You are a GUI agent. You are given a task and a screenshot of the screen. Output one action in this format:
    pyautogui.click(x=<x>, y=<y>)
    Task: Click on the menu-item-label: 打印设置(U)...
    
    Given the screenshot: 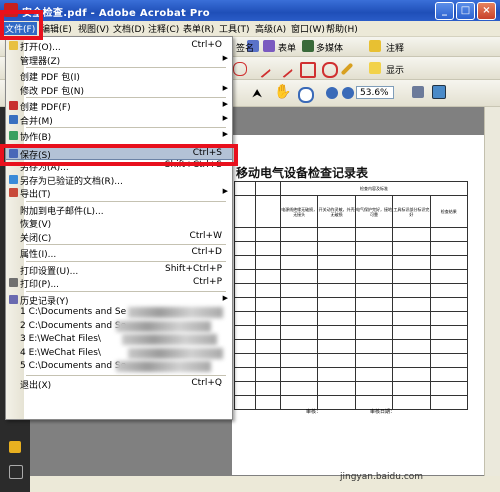 What is the action you would take?
    pyautogui.click(x=49, y=271)
    